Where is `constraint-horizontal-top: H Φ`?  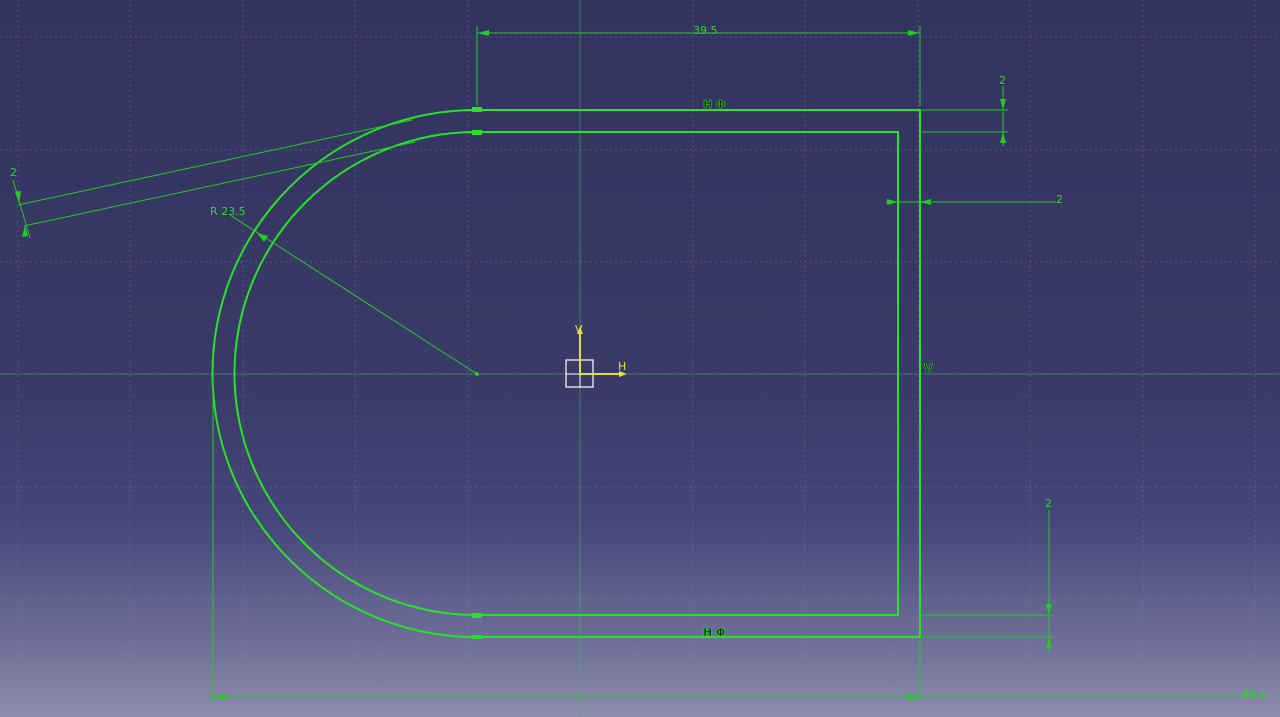 constraint-horizontal-top: H Φ is located at coordinates (714, 105).